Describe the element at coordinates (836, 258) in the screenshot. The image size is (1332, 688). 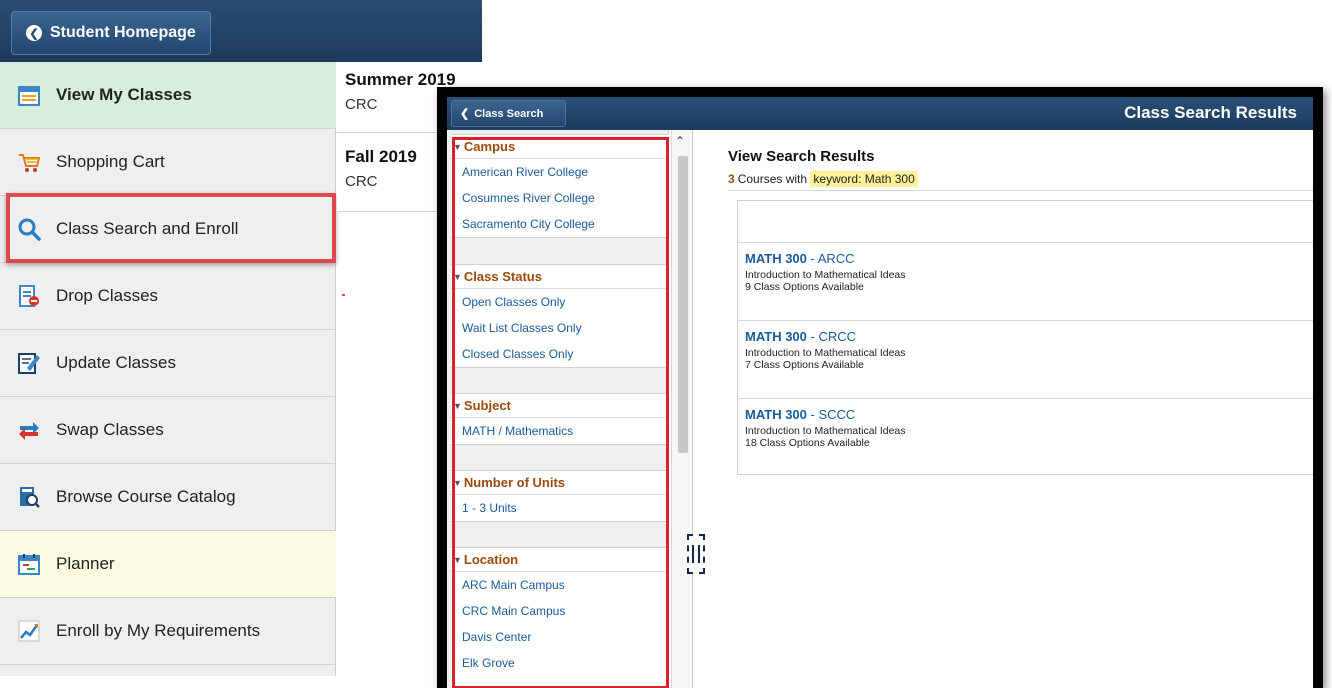
I see `course-campus: ARCC` at that location.